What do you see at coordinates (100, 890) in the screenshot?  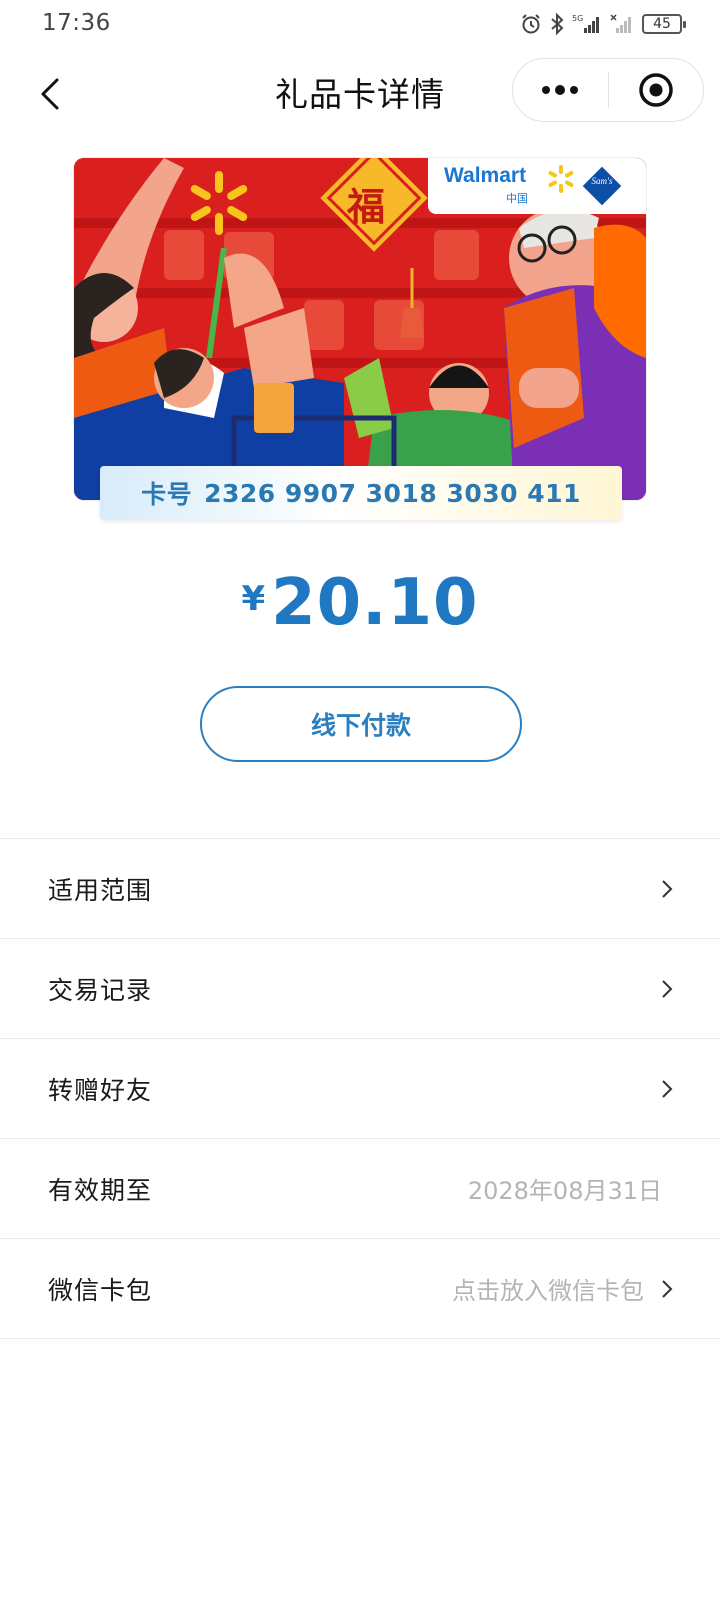 I see `list-item-label: 适用范围` at bounding box center [100, 890].